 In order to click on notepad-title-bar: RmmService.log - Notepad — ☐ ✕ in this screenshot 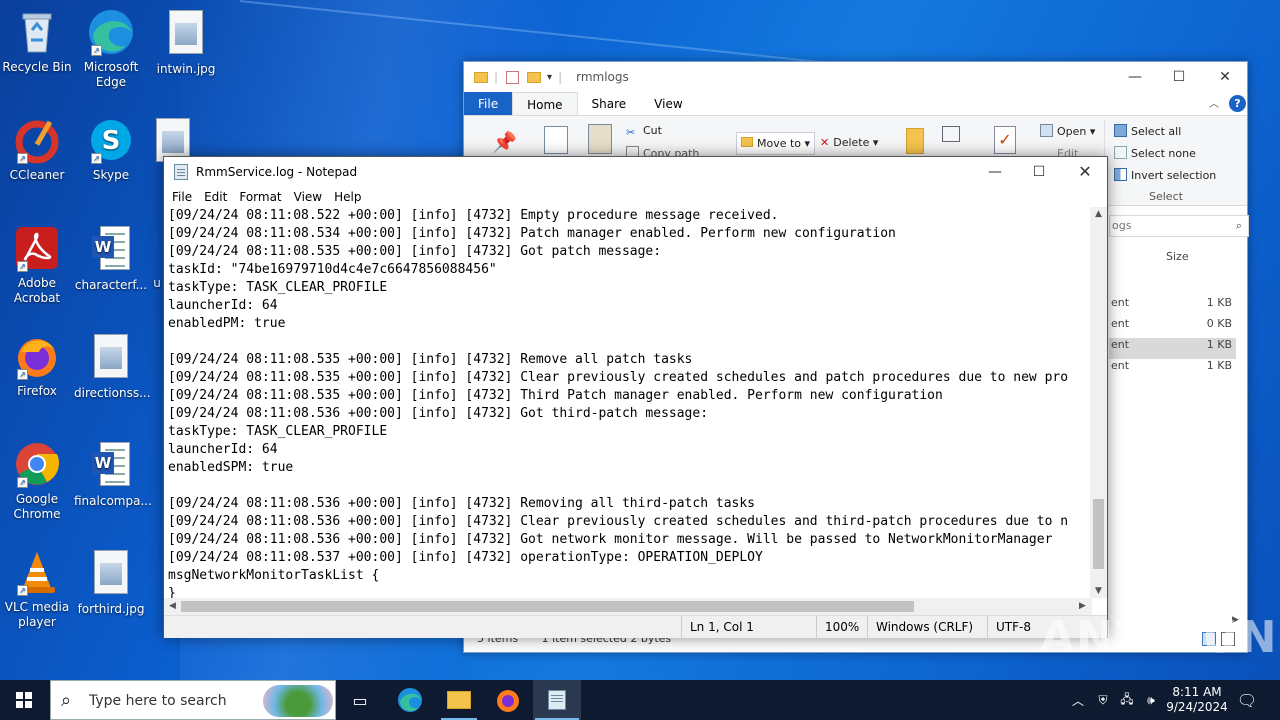, I will do `click(635, 172)`.